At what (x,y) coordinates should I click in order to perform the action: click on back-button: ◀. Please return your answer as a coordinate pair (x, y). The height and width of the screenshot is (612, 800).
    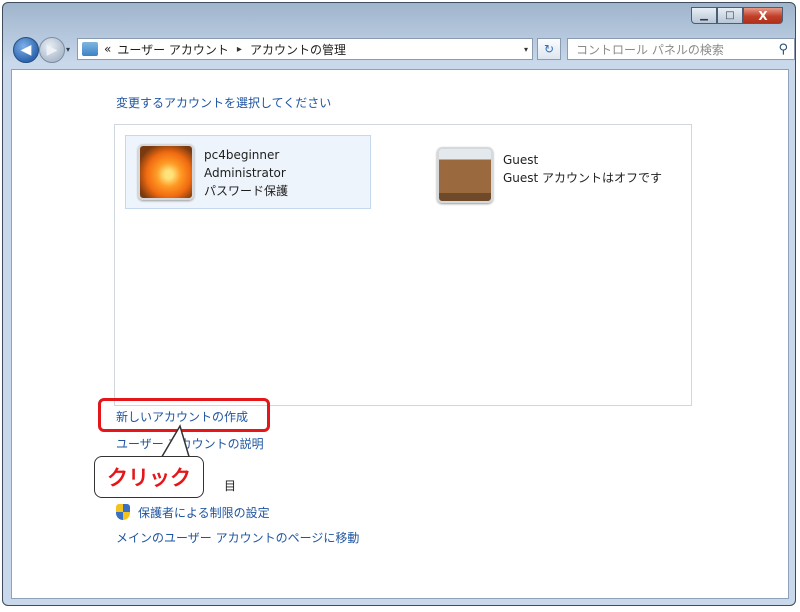
    Looking at the image, I should click on (26, 50).